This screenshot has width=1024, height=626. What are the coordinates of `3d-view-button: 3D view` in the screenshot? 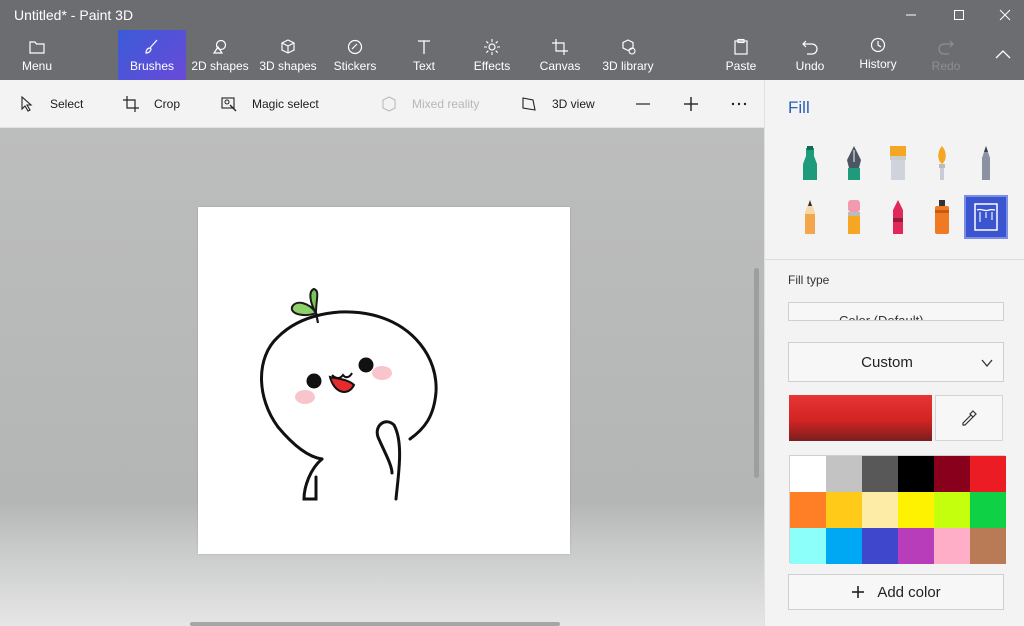 It's located at (557, 104).